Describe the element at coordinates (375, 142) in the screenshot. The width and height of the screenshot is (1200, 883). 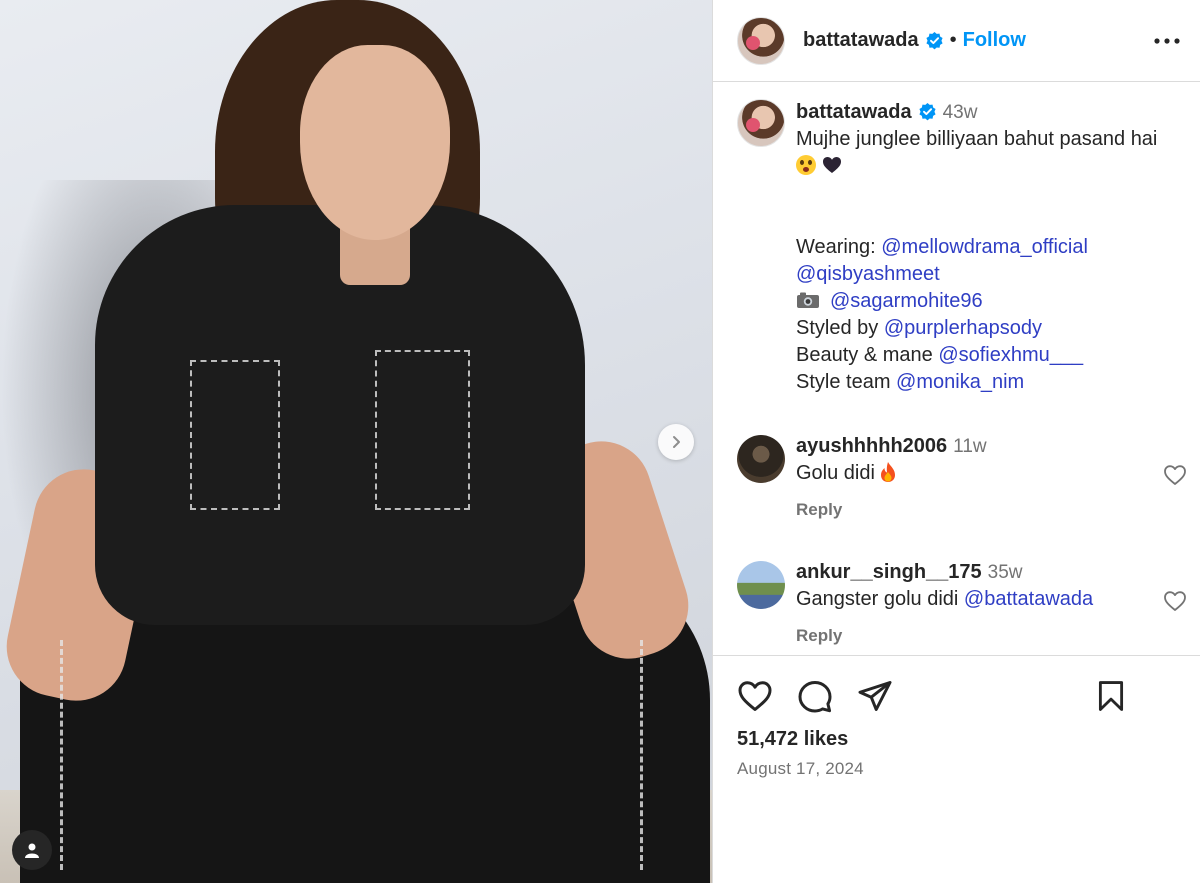
I see `model-face` at that location.